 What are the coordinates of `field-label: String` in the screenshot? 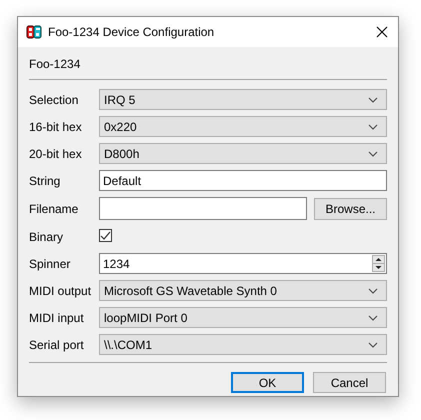 It's located at (45, 181).